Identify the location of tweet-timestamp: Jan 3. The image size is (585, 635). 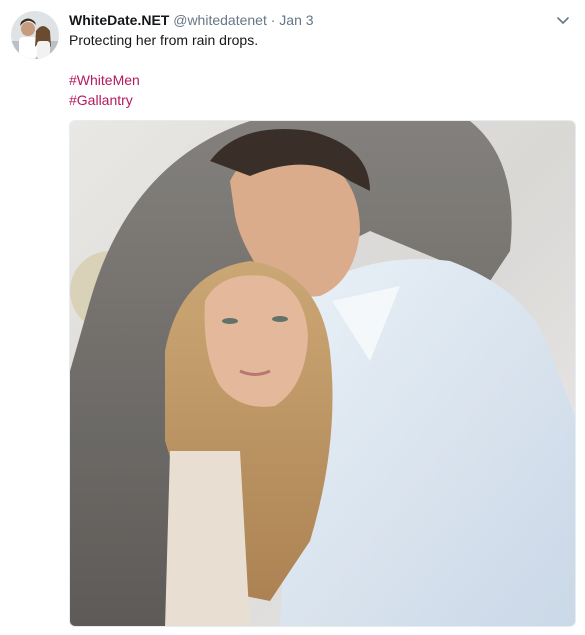
(296, 20).